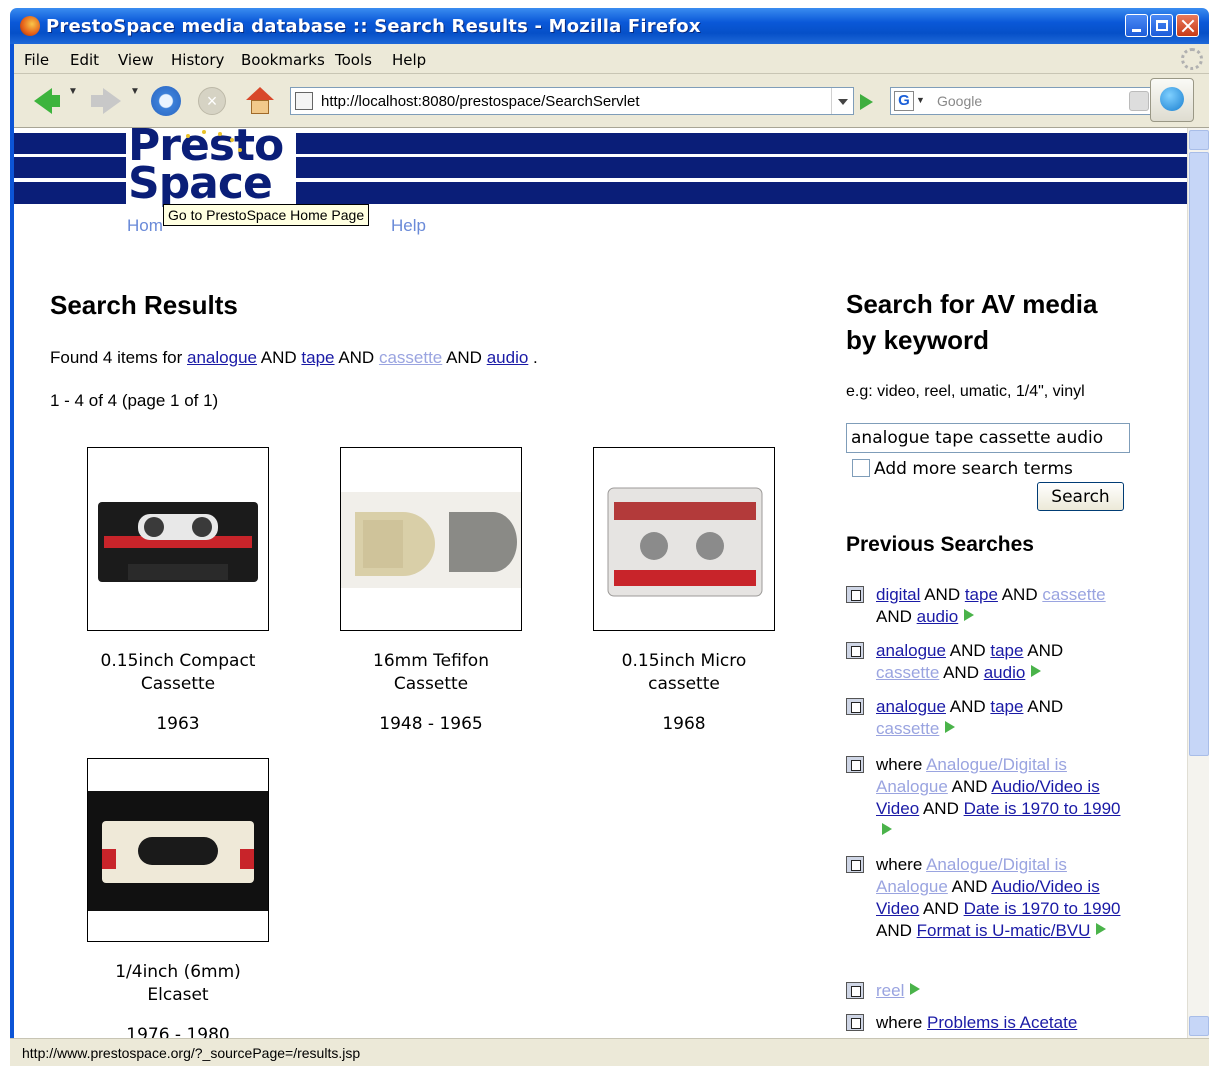  I want to click on previous-search-item: reel, so click(986, 991).